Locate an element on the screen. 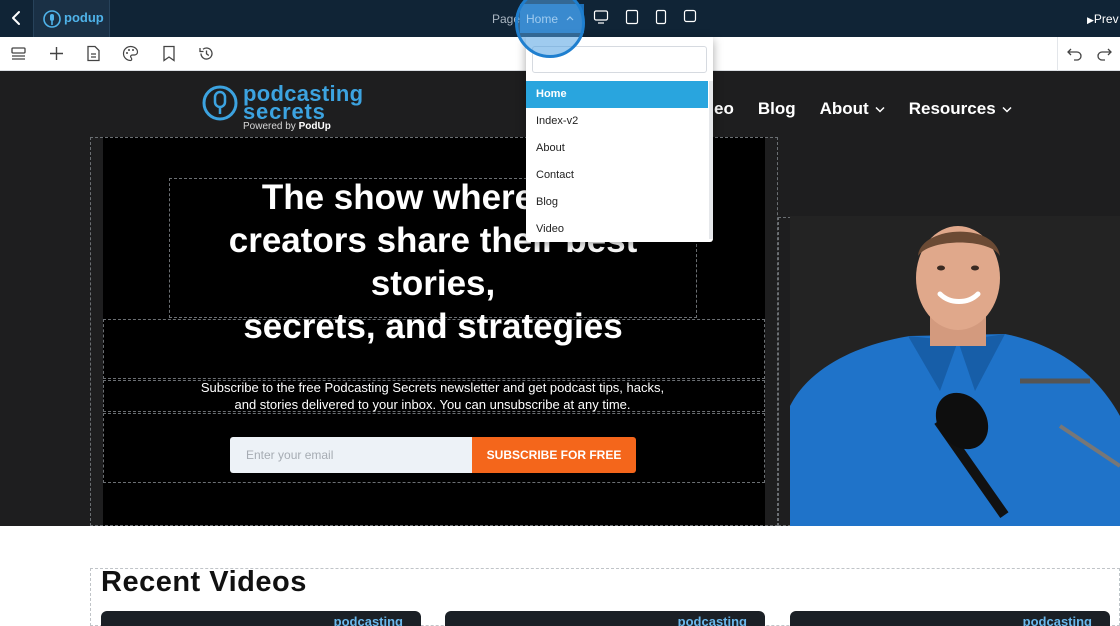  dropdown-item-blog: Blog is located at coordinates (617, 202).